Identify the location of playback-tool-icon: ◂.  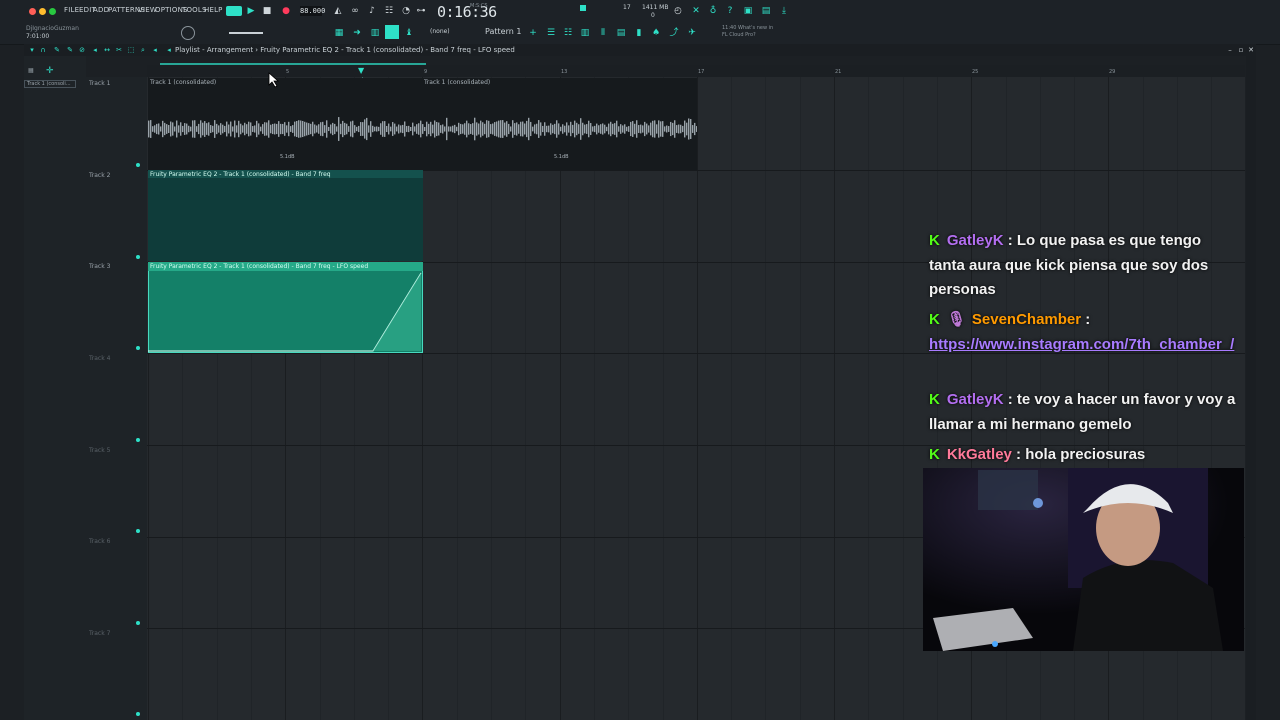
(155, 50).